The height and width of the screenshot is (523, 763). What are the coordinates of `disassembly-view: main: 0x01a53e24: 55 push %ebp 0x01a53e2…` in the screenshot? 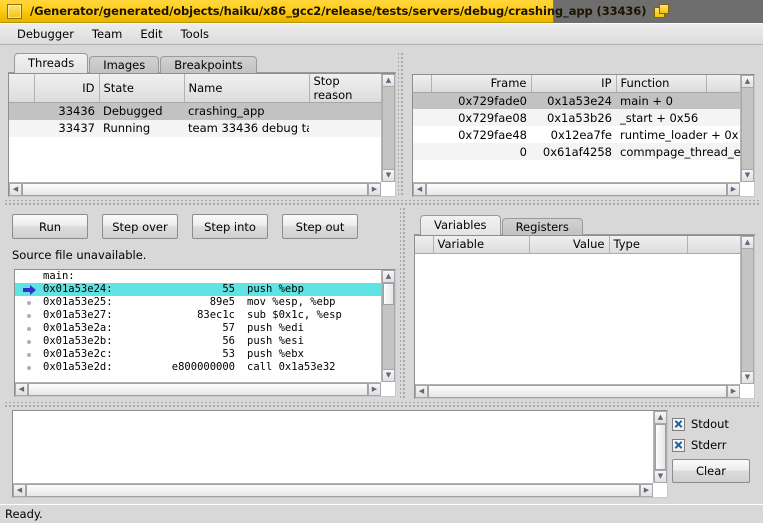 It's located at (205, 333).